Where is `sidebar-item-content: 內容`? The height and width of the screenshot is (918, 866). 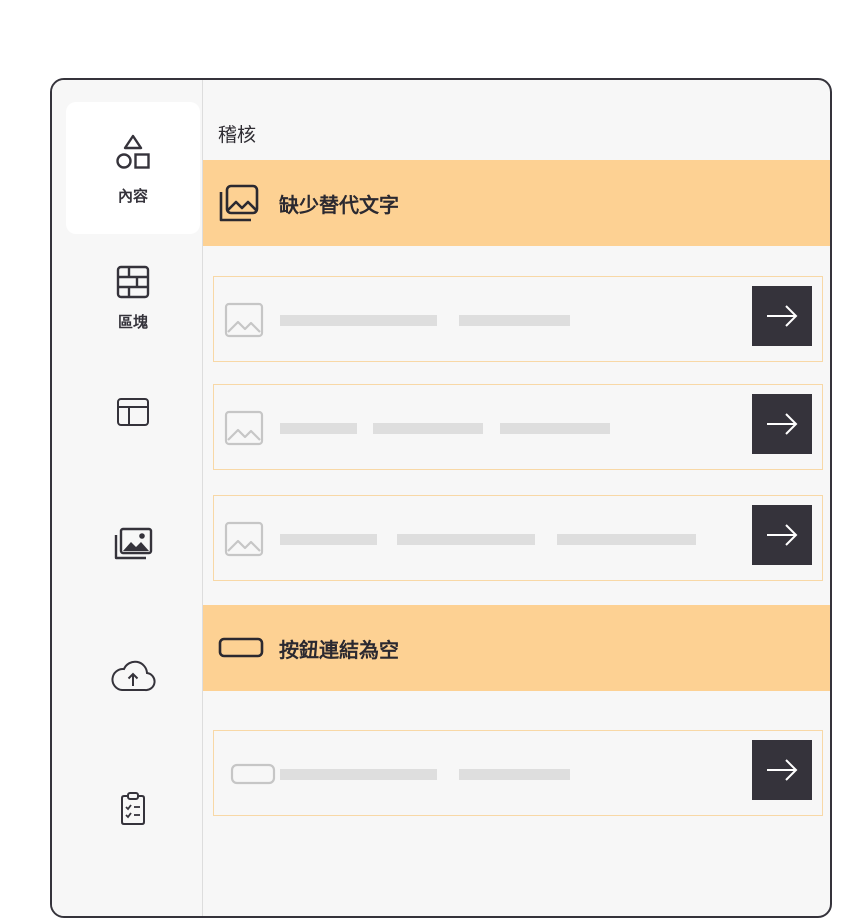
sidebar-item-content: 內容 is located at coordinates (133, 168).